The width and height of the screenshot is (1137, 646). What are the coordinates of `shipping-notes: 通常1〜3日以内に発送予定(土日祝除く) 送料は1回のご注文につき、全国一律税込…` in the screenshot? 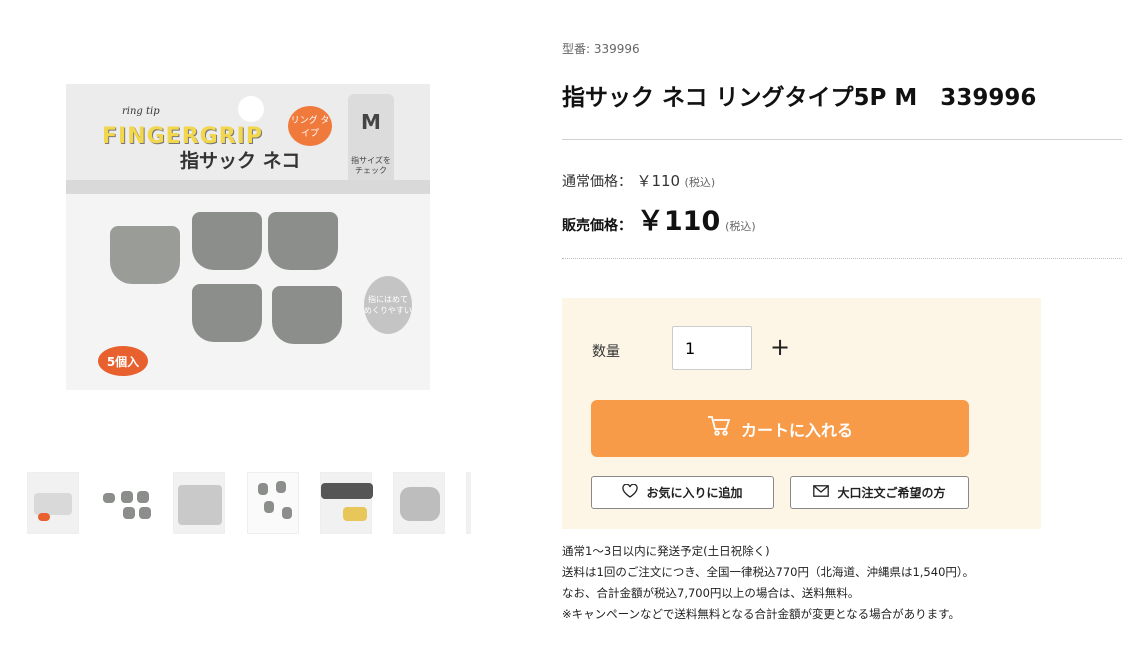 It's located at (768, 583).